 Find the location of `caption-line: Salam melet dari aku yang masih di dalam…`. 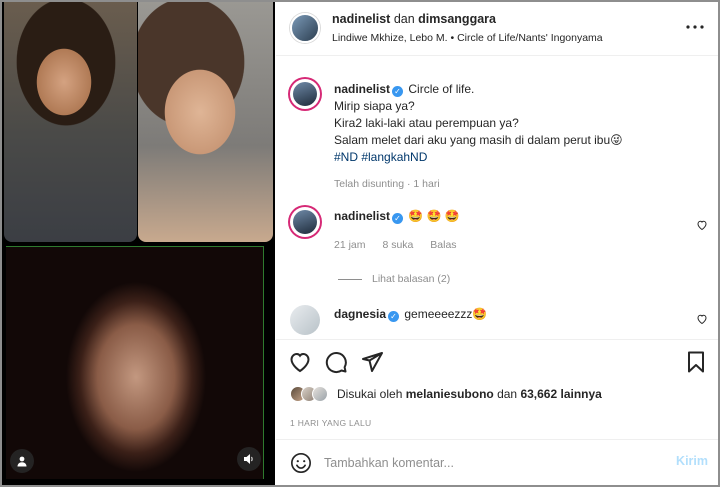

caption-line: Salam melet dari aku yang masih di dalam… is located at coordinates (478, 140).